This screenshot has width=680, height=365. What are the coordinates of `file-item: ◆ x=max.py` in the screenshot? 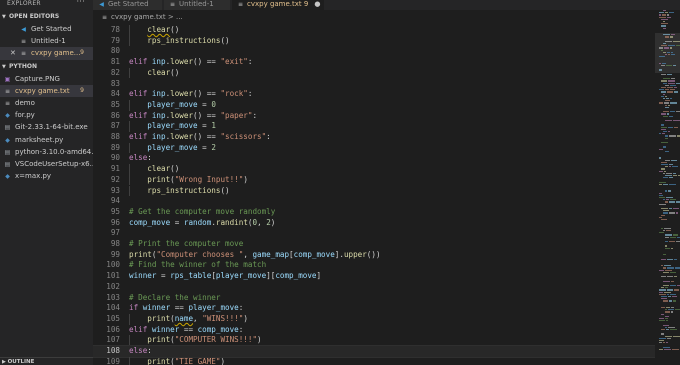 It's located at (46, 176).